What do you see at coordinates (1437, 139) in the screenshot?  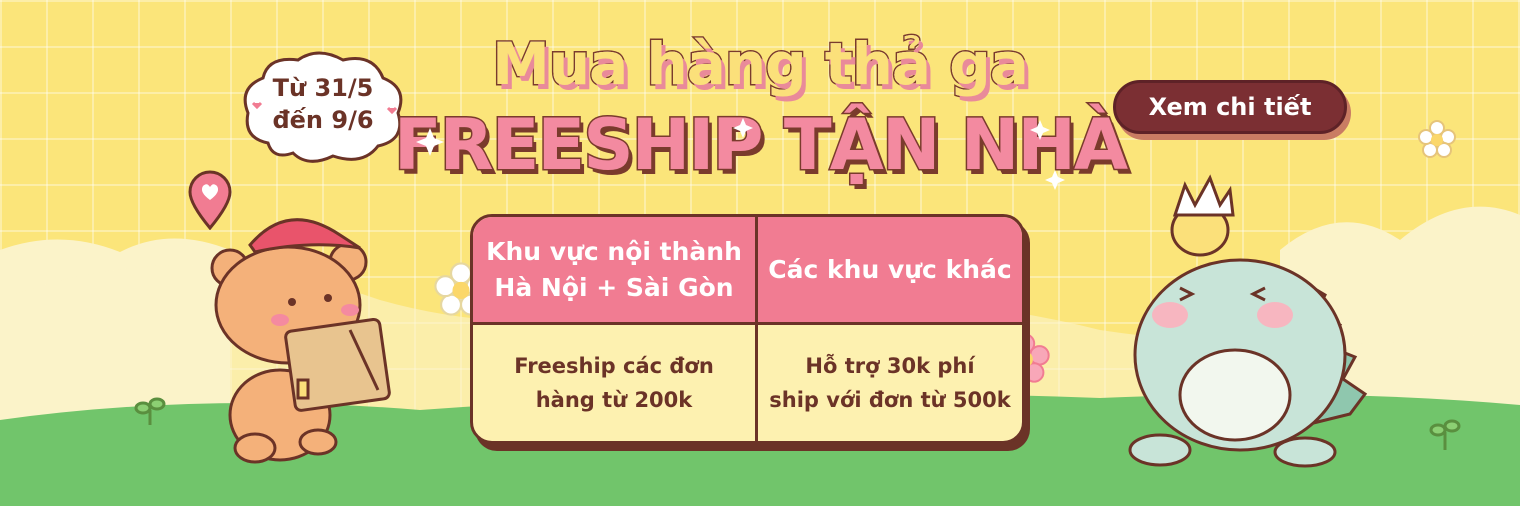 I see `flower-icon` at bounding box center [1437, 139].